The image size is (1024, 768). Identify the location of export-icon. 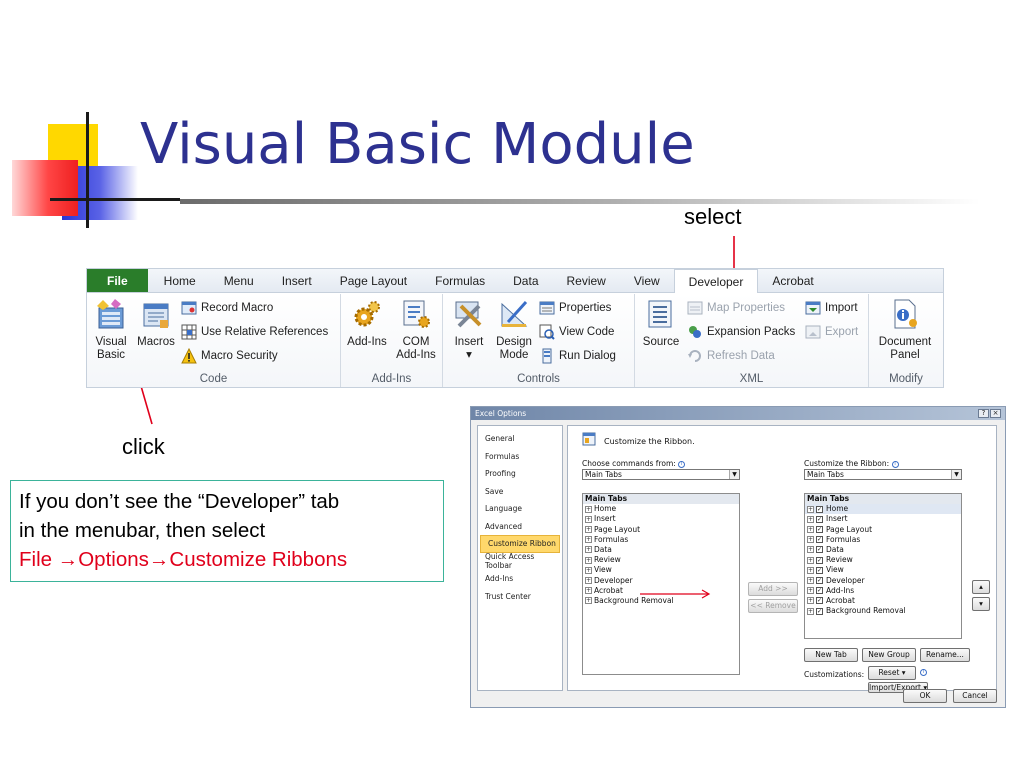
(813, 332).